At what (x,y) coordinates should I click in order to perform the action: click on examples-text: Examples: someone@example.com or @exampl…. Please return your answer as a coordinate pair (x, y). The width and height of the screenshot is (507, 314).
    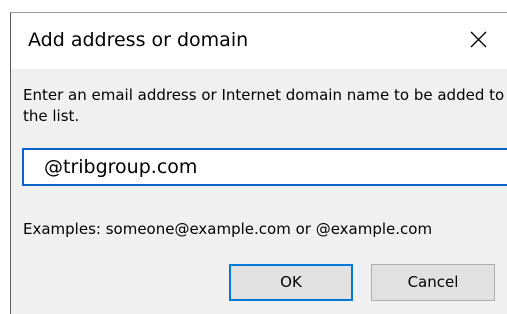
    Looking at the image, I should click on (228, 229).